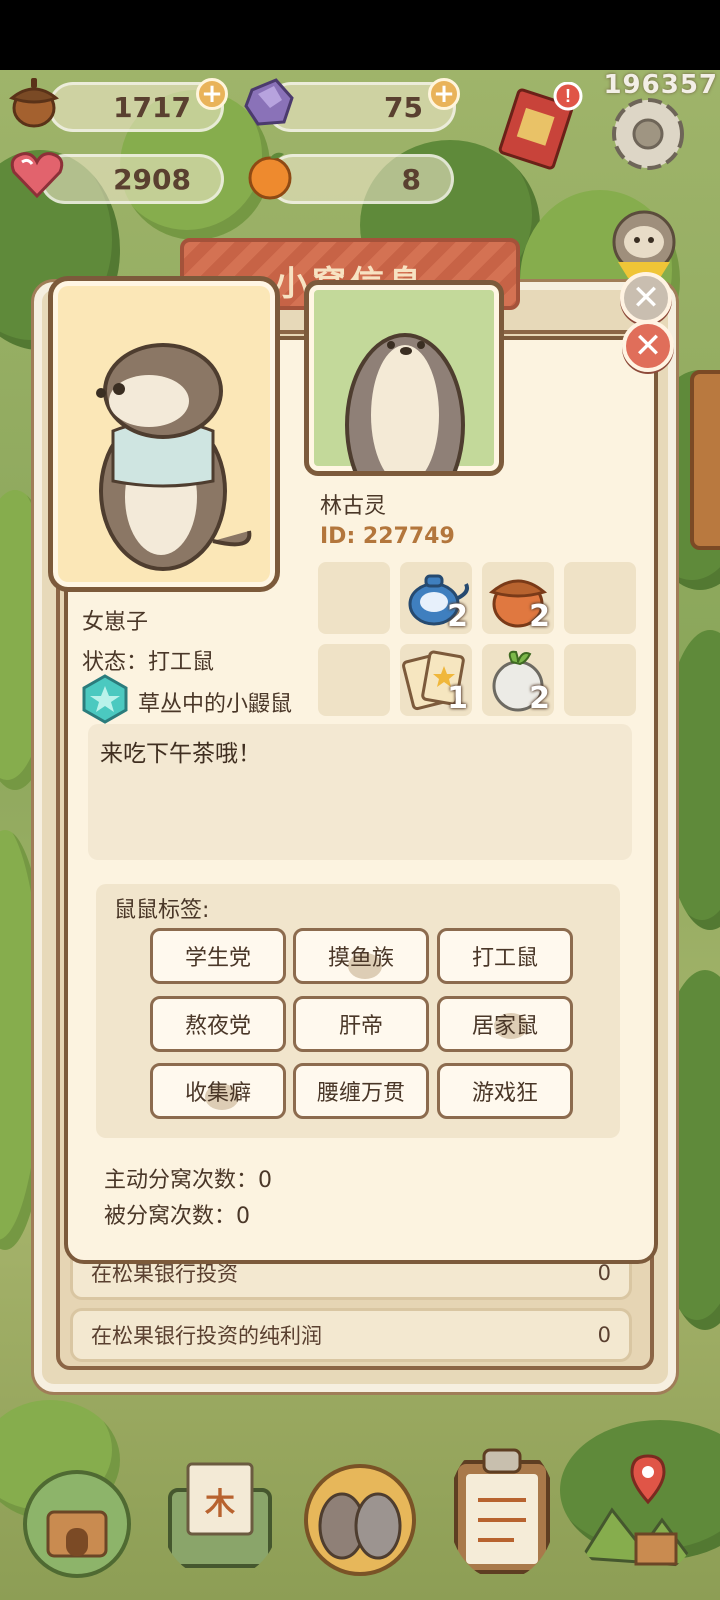 The width and height of the screenshot is (720, 1600). Describe the element at coordinates (405, 425) in the screenshot. I see `otter-avatar` at that location.